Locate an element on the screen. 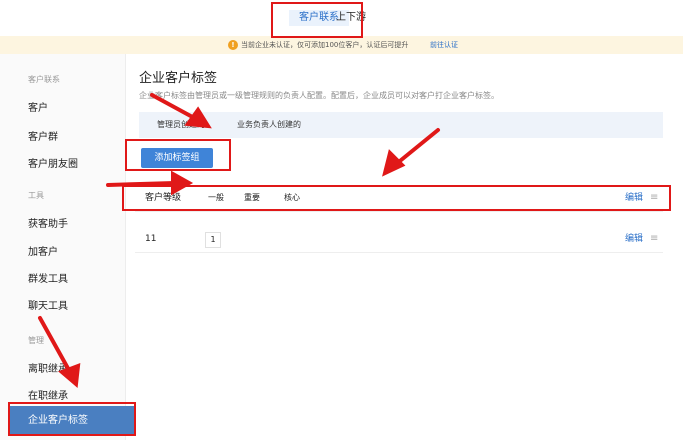  sidebar-item-enterprise-tags: 企业客户标签 is located at coordinates (72, 421).